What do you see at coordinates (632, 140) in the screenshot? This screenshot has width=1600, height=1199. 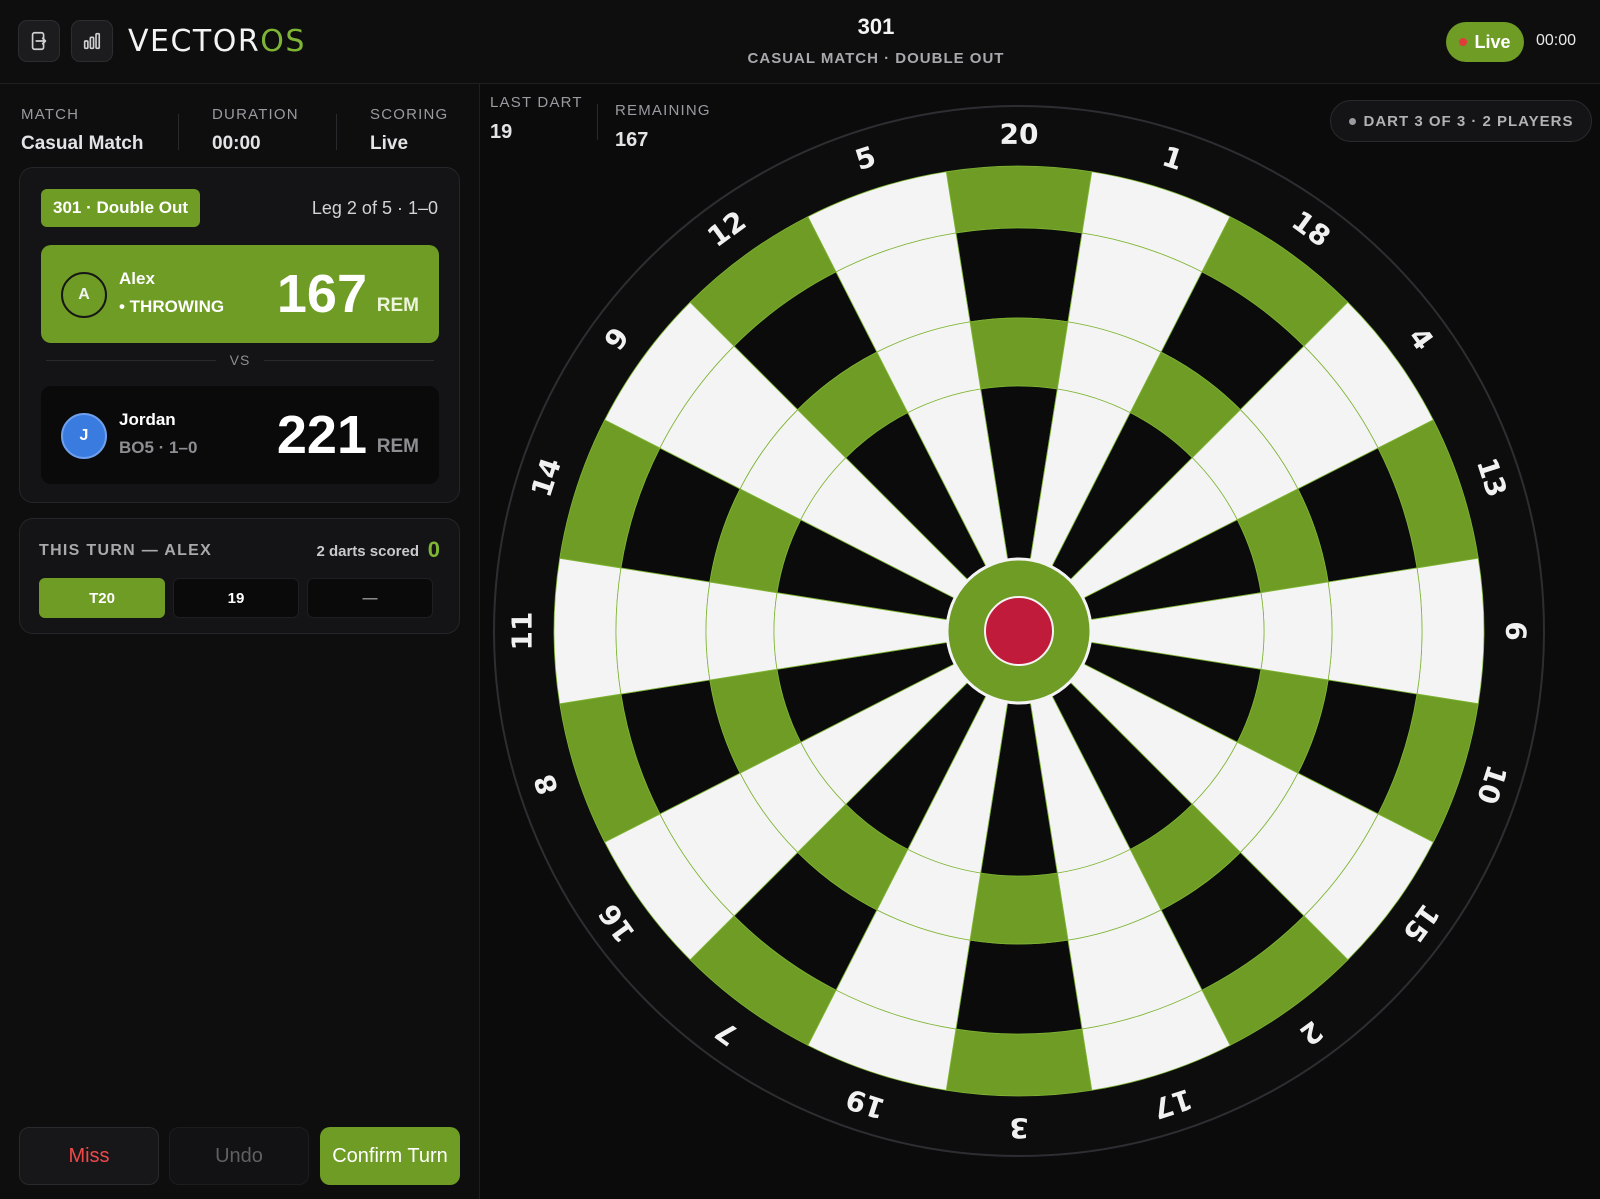 I see `remaining-value: 167` at bounding box center [632, 140].